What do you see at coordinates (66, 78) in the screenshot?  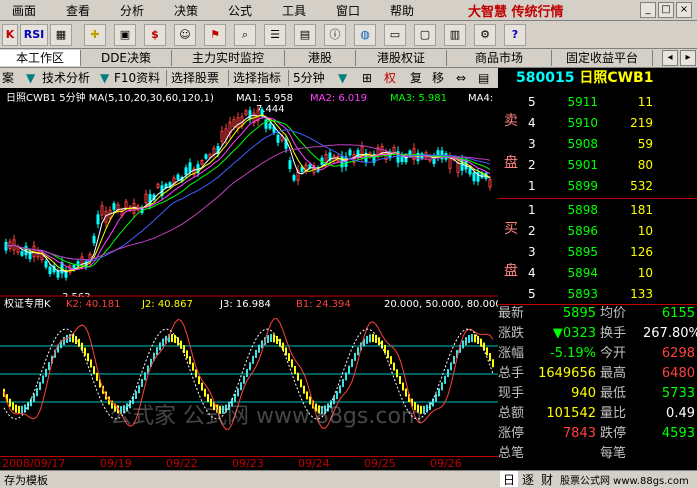 I see `tech-analysis-button: 技术分析` at bounding box center [66, 78].